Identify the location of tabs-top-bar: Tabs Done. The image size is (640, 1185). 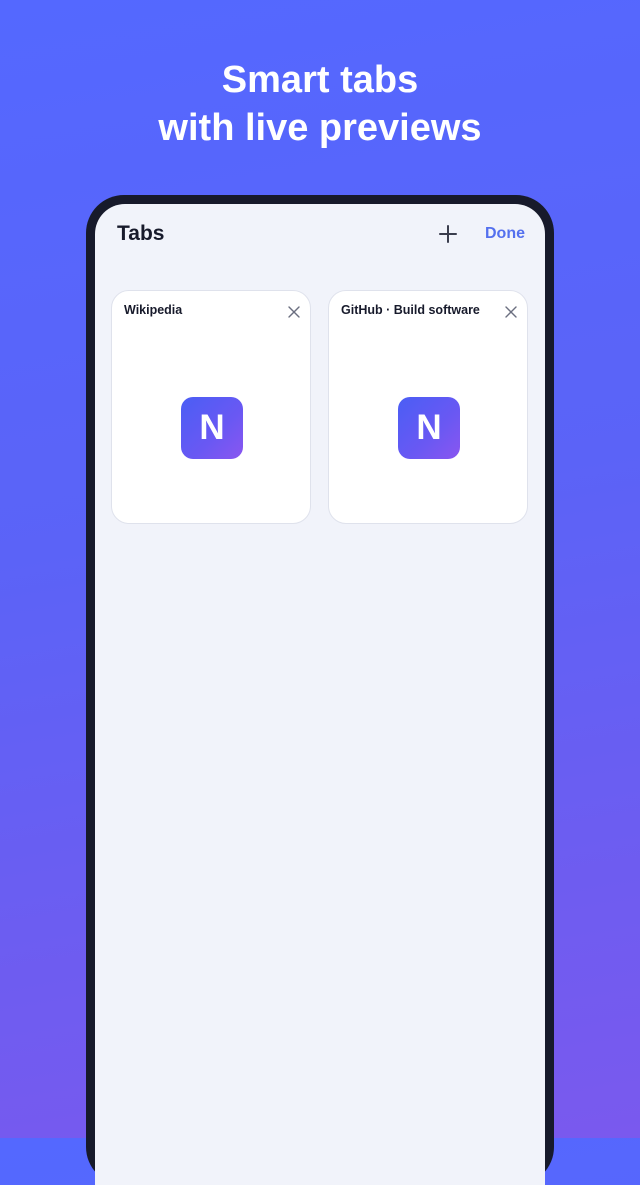
(320, 237).